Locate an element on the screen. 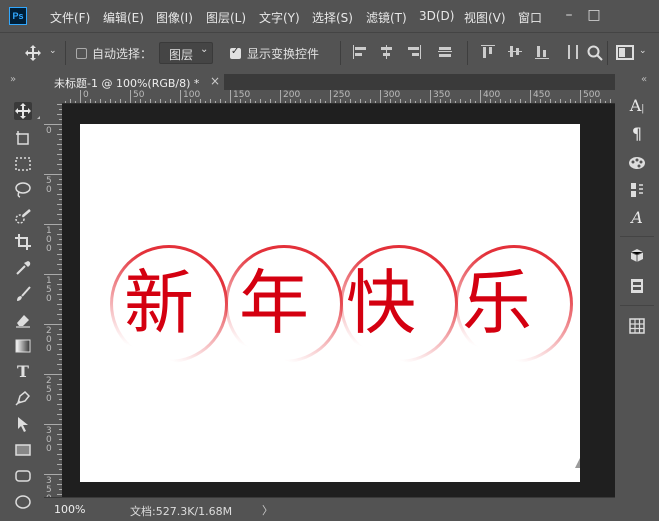 Image resolution: width=659 pixels, height=521 pixels. ruler-label: 400 is located at coordinates (492, 95).